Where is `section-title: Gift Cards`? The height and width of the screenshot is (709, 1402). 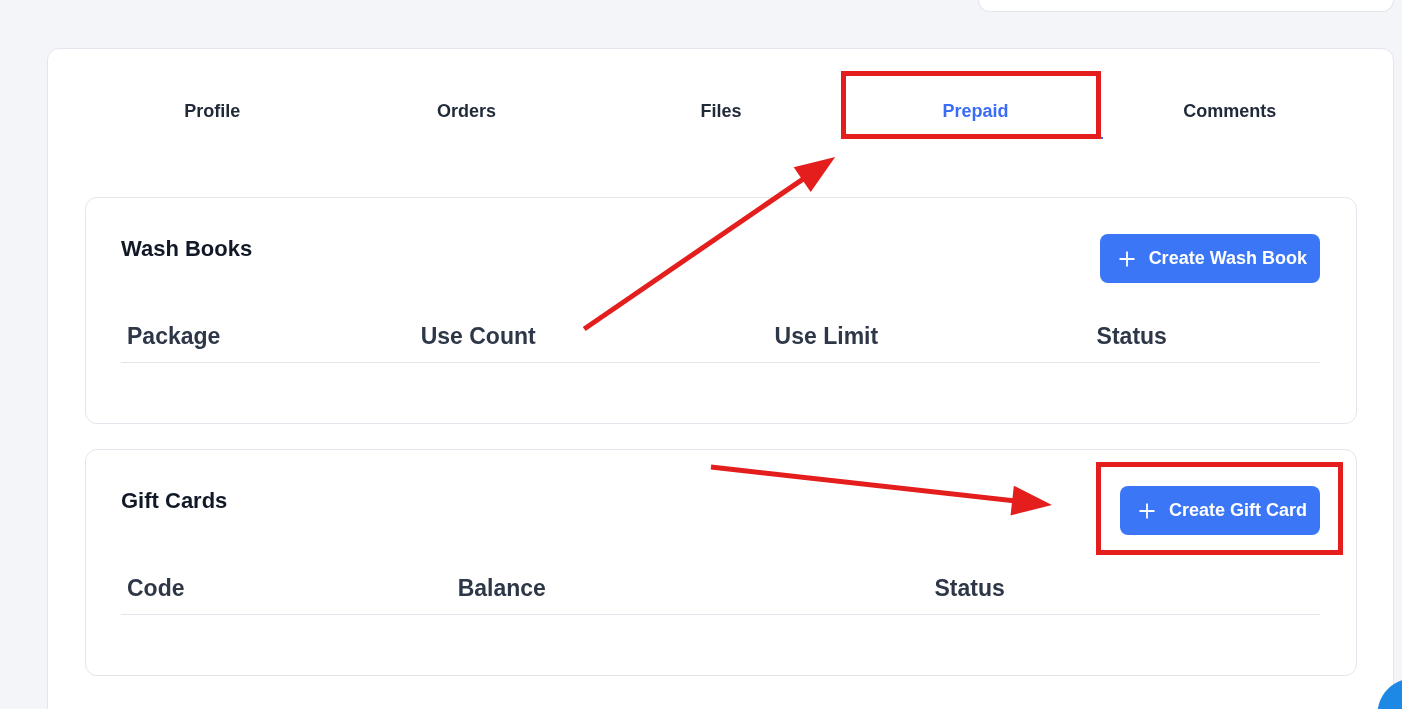 section-title: Gift Cards is located at coordinates (174, 501).